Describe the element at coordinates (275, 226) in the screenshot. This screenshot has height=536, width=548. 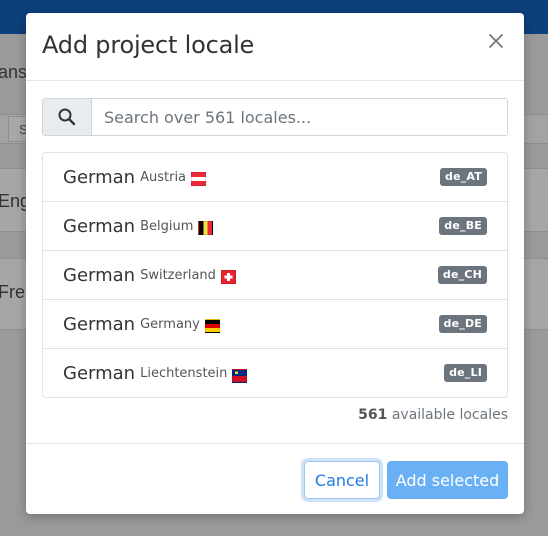
I see `locale-item-de-be: German Belgium de_BE` at that location.